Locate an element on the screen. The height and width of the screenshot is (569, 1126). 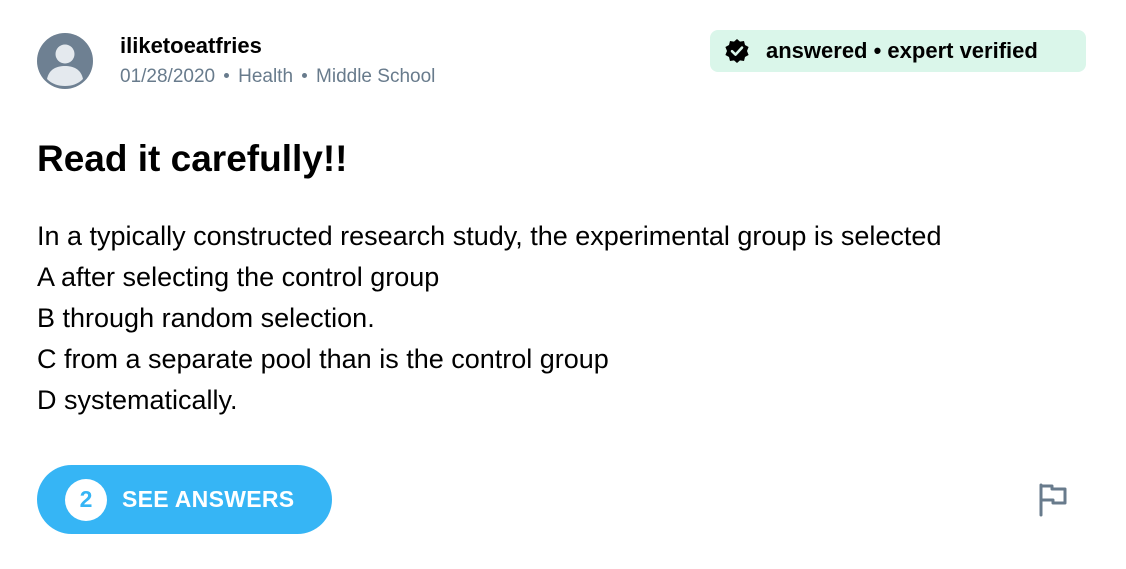
see-answers-button: 2 SEE ANSWERS is located at coordinates (184, 499).